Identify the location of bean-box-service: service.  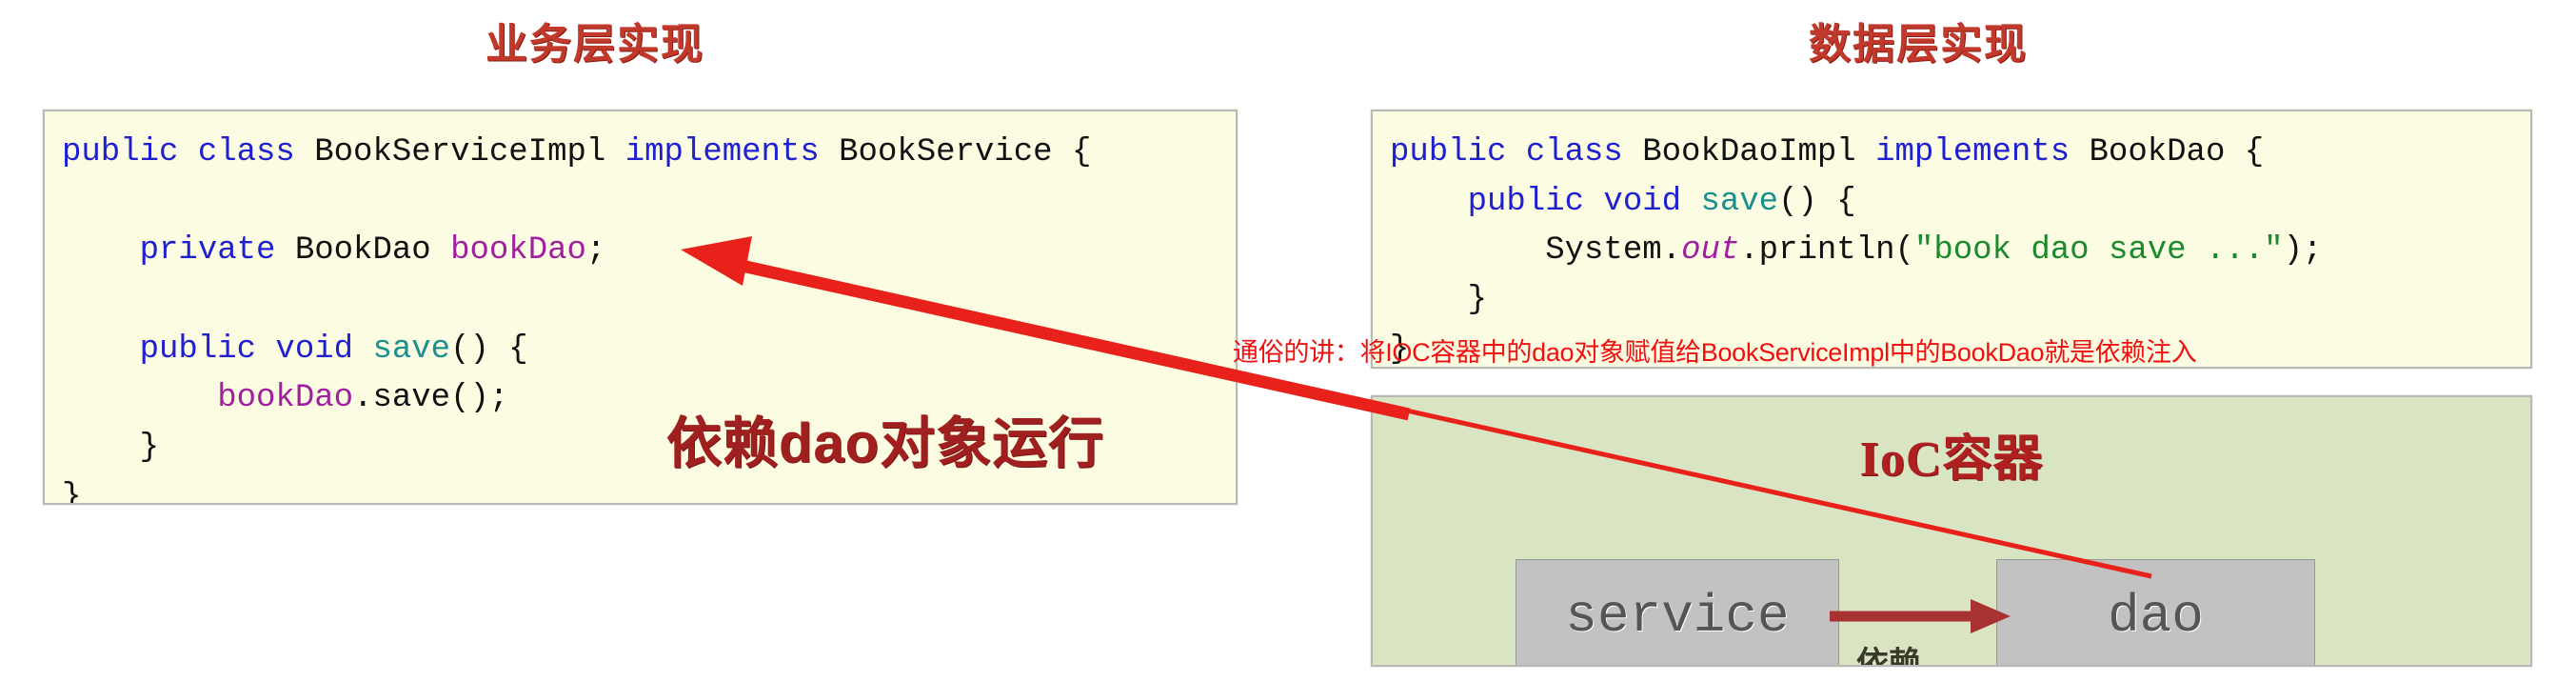
(1677, 612).